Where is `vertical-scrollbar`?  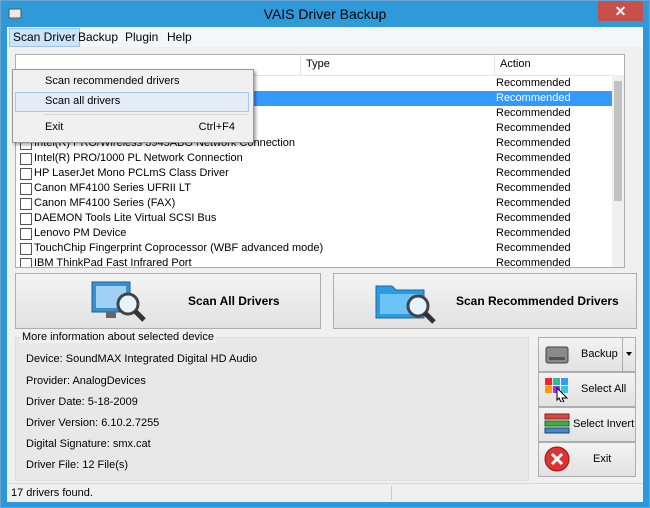
vertical-scrollbar is located at coordinates (618, 171).